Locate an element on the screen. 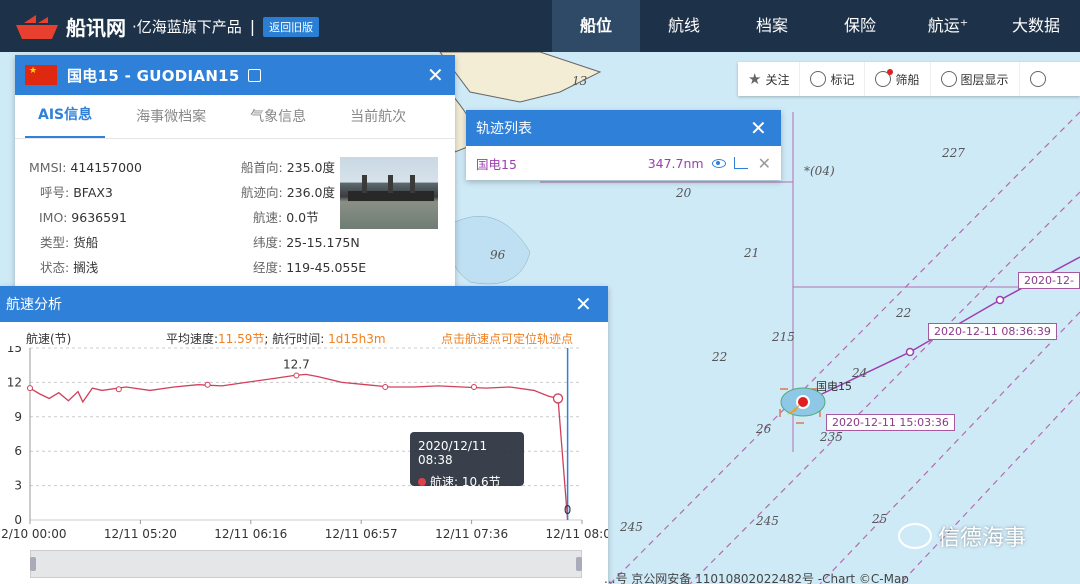 The image size is (1080, 584). selected-speed-point is located at coordinates (558, 398).